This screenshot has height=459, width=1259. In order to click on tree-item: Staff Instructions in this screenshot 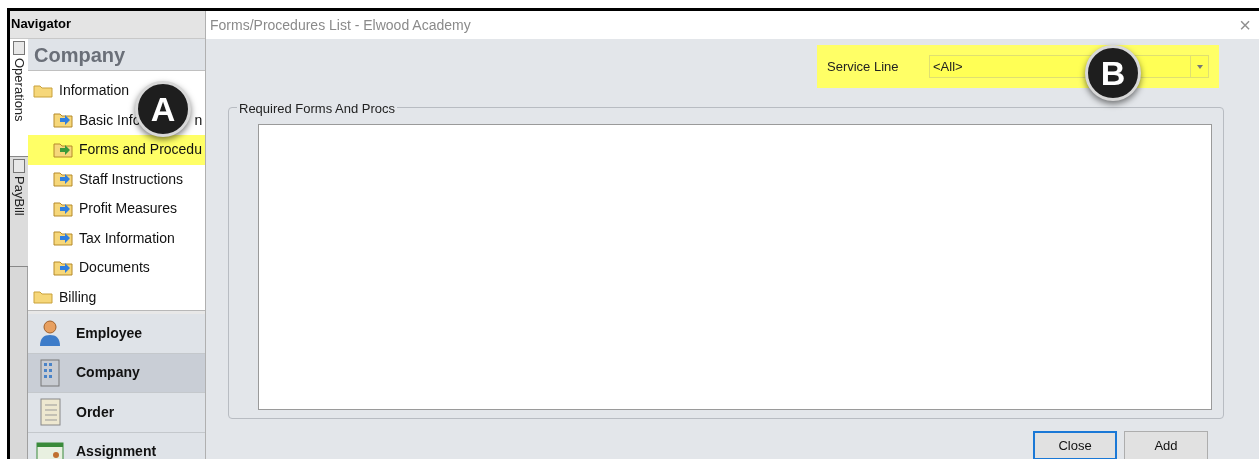, I will do `click(116, 179)`.